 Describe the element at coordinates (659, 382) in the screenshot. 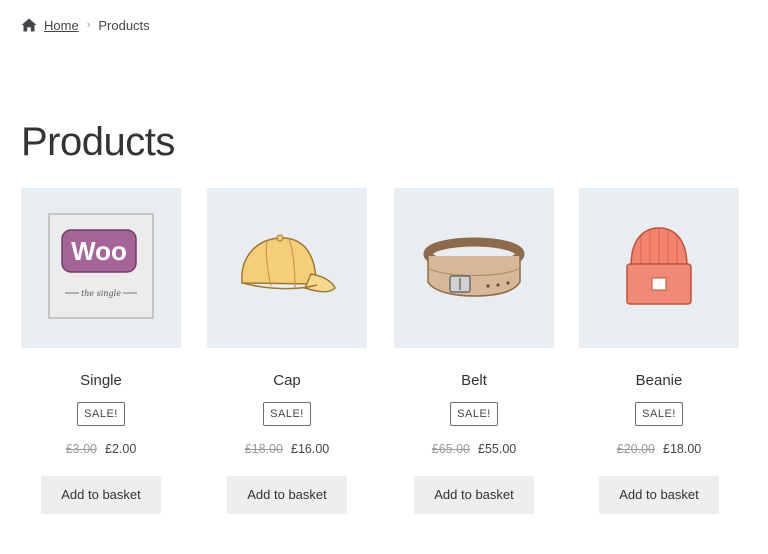

I see `product-name: Beanie` at that location.